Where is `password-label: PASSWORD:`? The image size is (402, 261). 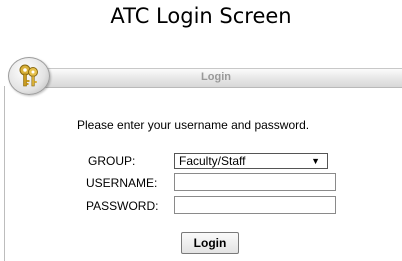
password-label: PASSWORD: is located at coordinates (122, 206).